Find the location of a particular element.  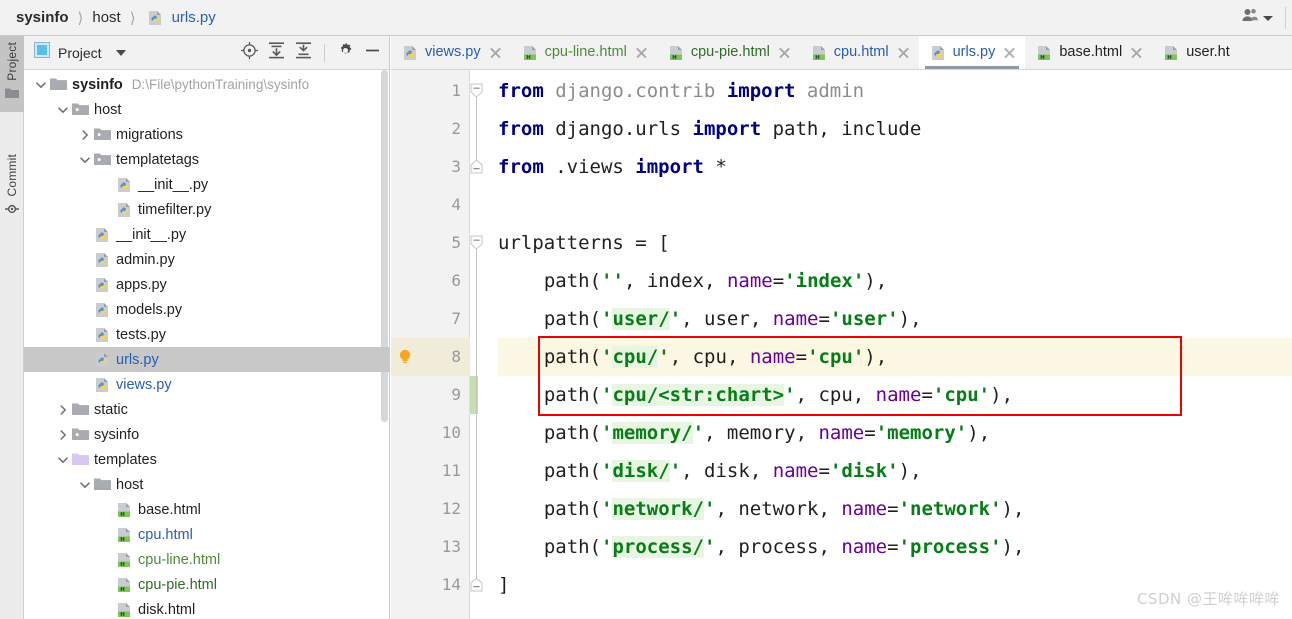

editor-tab-views-py: views.py is located at coordinates (451, 52).